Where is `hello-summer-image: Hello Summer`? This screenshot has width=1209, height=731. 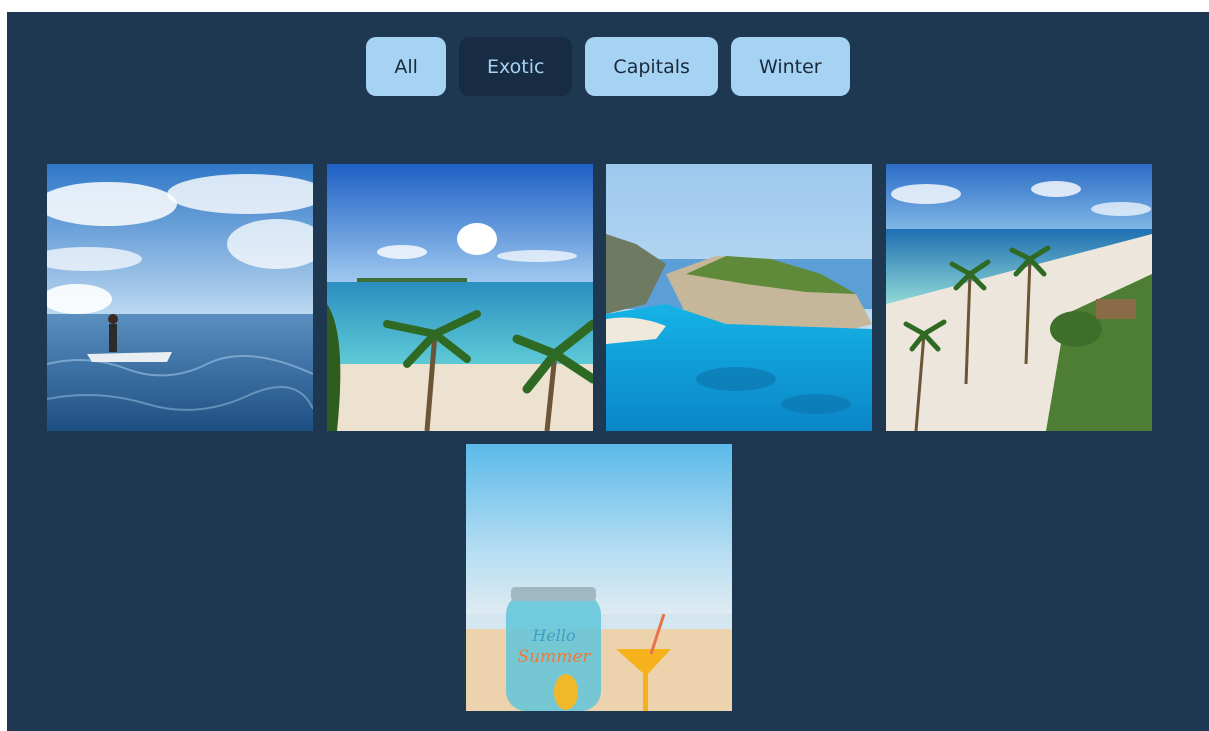 hello-summer-image: Hello Summer is located at coordinates (599, 577).